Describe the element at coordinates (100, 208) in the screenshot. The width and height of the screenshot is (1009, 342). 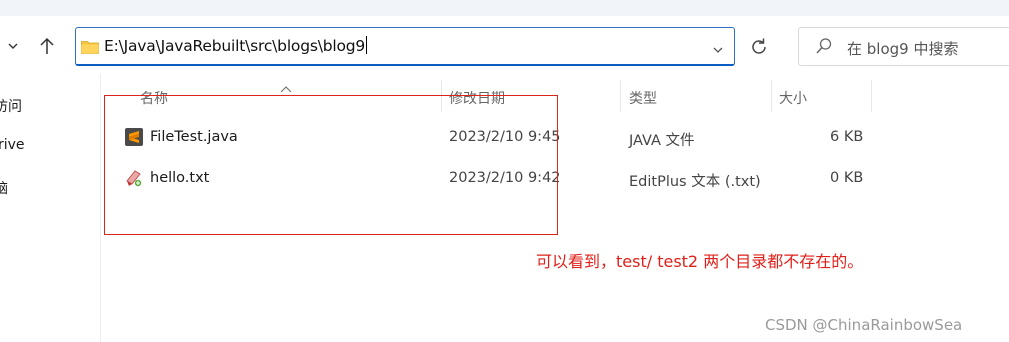
I see `pane-divider` at that location.